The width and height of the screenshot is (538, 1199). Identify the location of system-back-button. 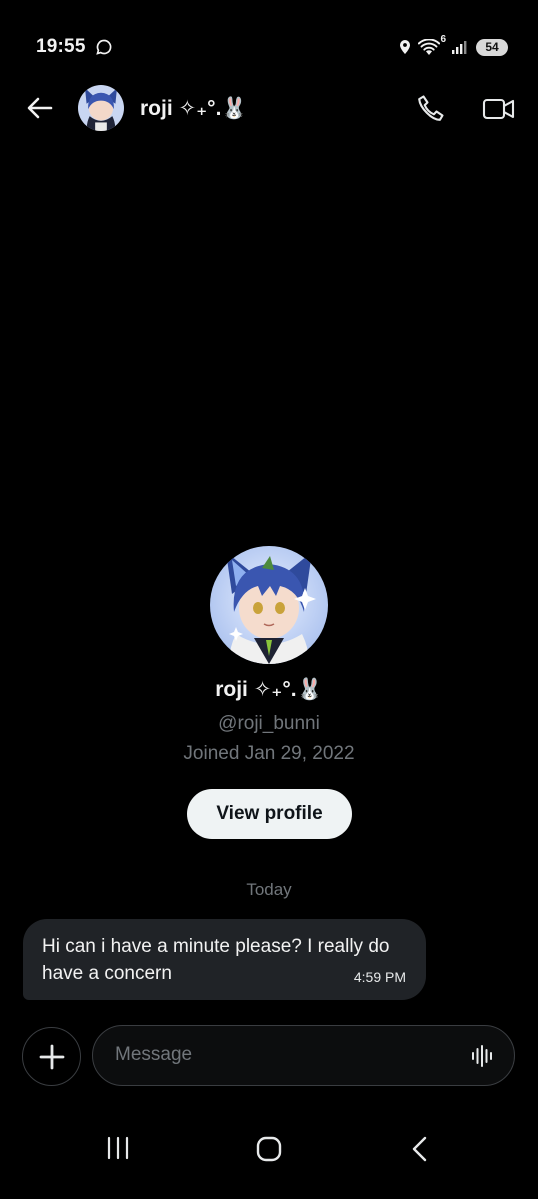
(420, 1149).